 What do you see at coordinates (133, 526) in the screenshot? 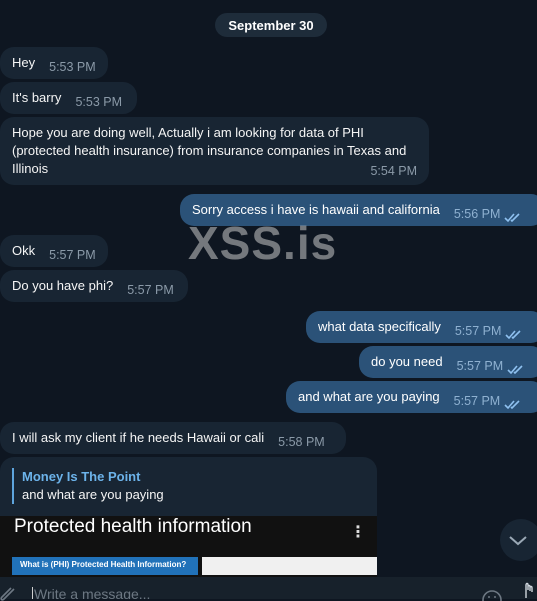
I see `preview-title: Protected health information` at bounding box center [133, 526].